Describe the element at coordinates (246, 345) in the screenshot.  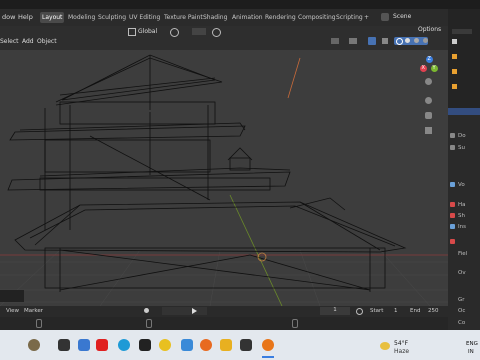
I see `terminal-icon` at that location.